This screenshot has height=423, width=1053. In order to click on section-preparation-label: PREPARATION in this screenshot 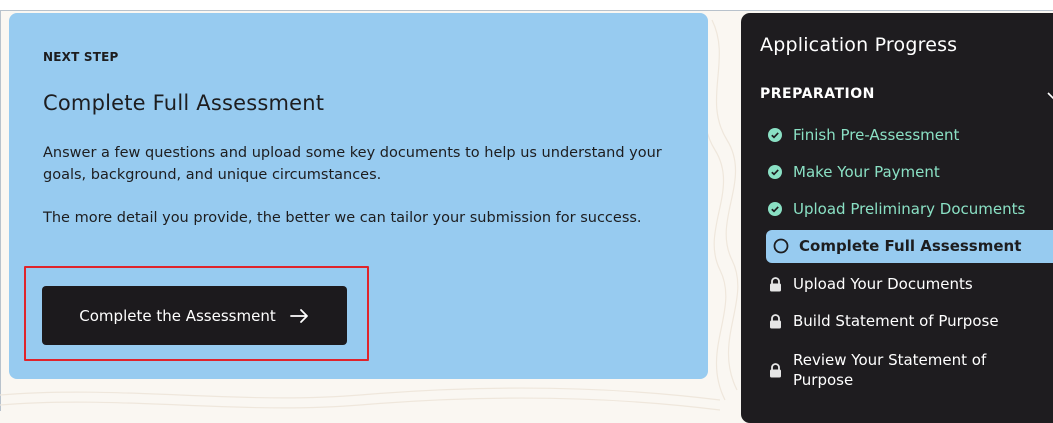, I will do `click(817, 94)`.